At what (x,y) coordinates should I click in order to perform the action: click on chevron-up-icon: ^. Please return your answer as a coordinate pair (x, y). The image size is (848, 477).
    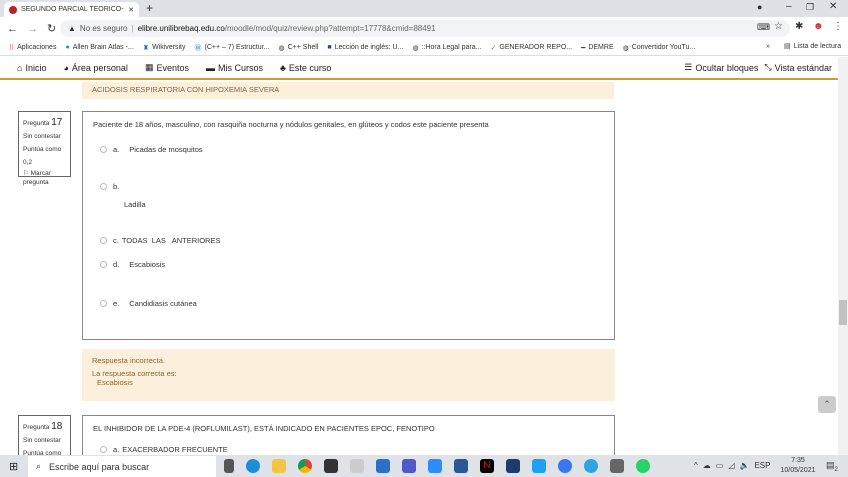
    Looking at the image, I should click on (696, 465).